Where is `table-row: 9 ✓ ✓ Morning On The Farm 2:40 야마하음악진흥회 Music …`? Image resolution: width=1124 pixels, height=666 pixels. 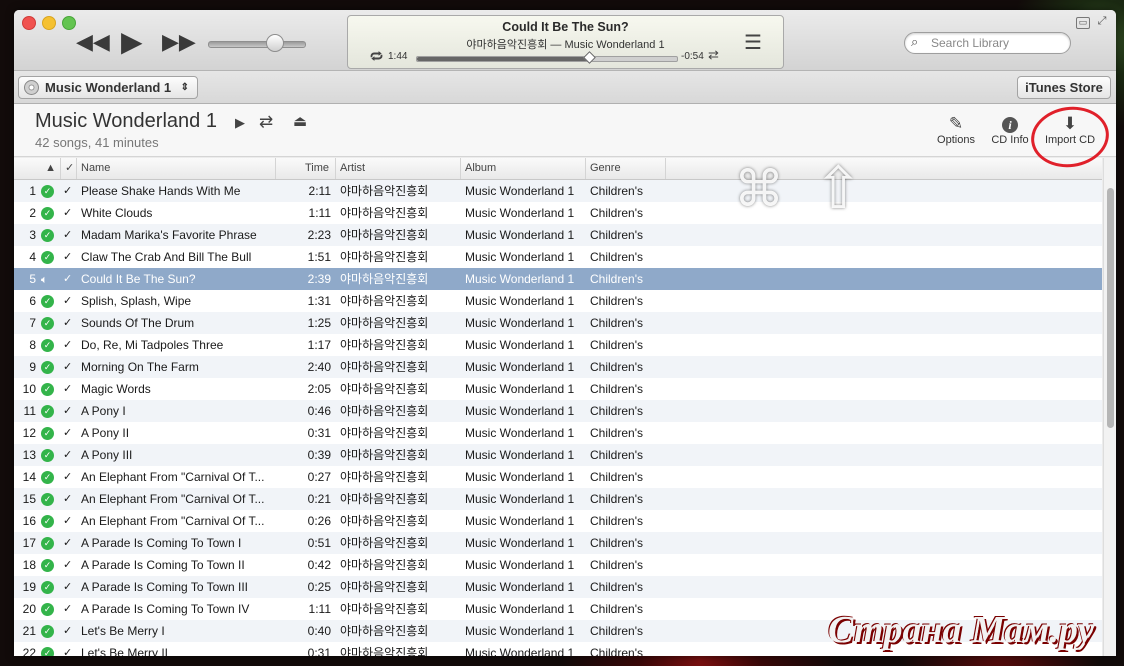
table-row: 9 ✓ ✓ Morning On The Farm 2:40 야마하음악진흥회 Music … is located at coordinates (558, 367).